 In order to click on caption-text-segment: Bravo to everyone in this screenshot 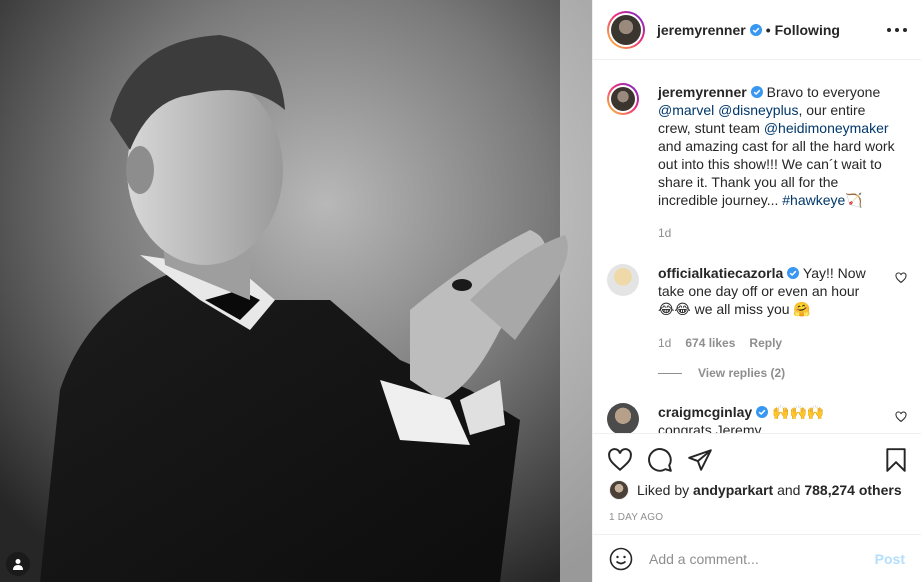, I will do `click(823, 92)`.